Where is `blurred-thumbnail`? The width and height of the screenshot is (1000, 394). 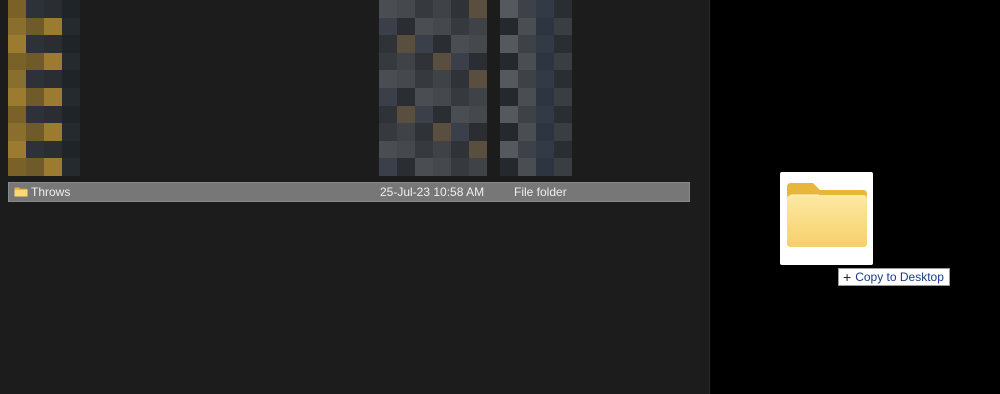
blurred-thumbnail is located at coordinates (536, 88).